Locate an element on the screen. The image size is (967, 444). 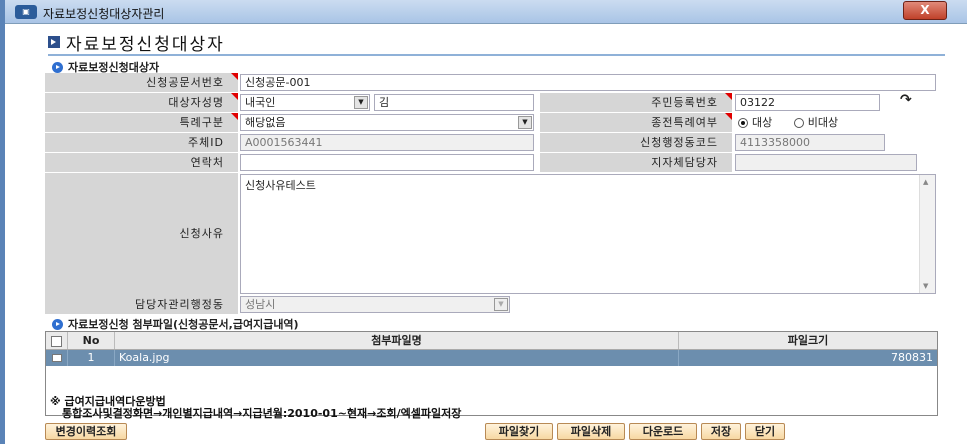
special-type-select: 해당없음 ▼ is located at coordinates (387, 122).